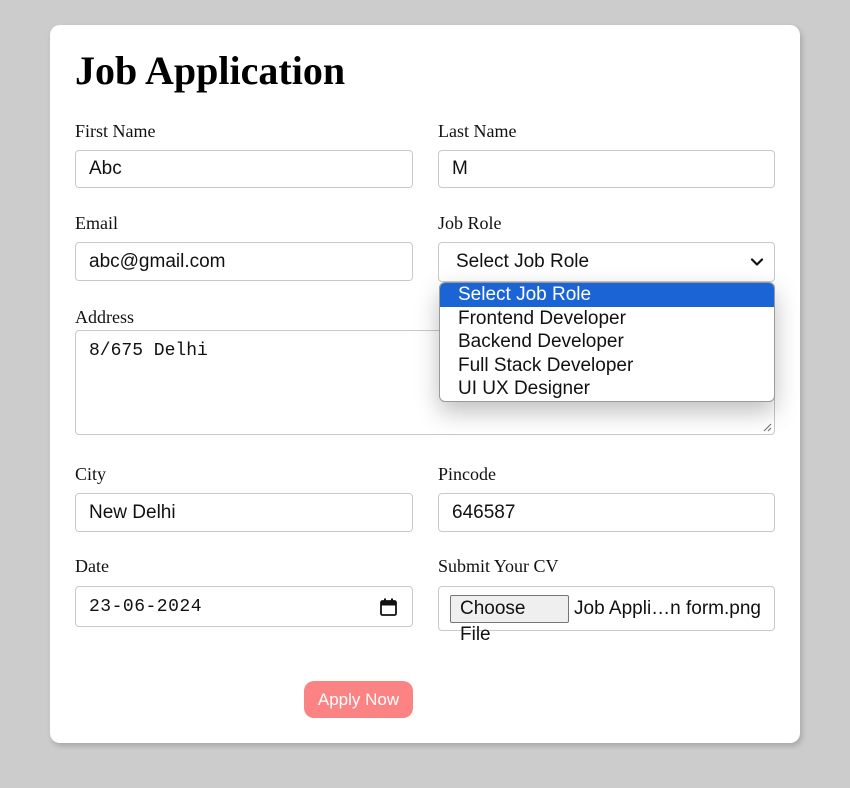 Image resolution: width=850 pixels, height=788 pixels. What do you see at coordinates (96, 223) in the screenshot?
I see `email-label: Email` at bounding box center [96, 223].